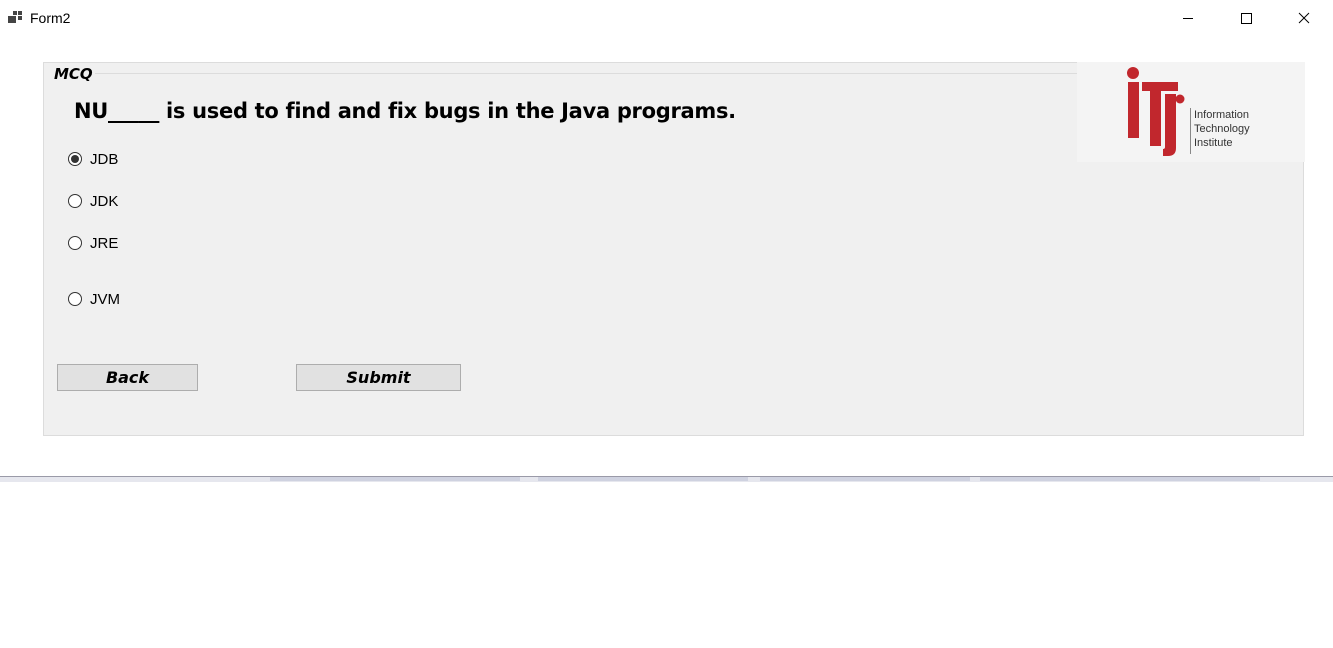  Describe the element at coordinates (378, 377) in the screenshot. I see `submit-button: Submit` at that location.